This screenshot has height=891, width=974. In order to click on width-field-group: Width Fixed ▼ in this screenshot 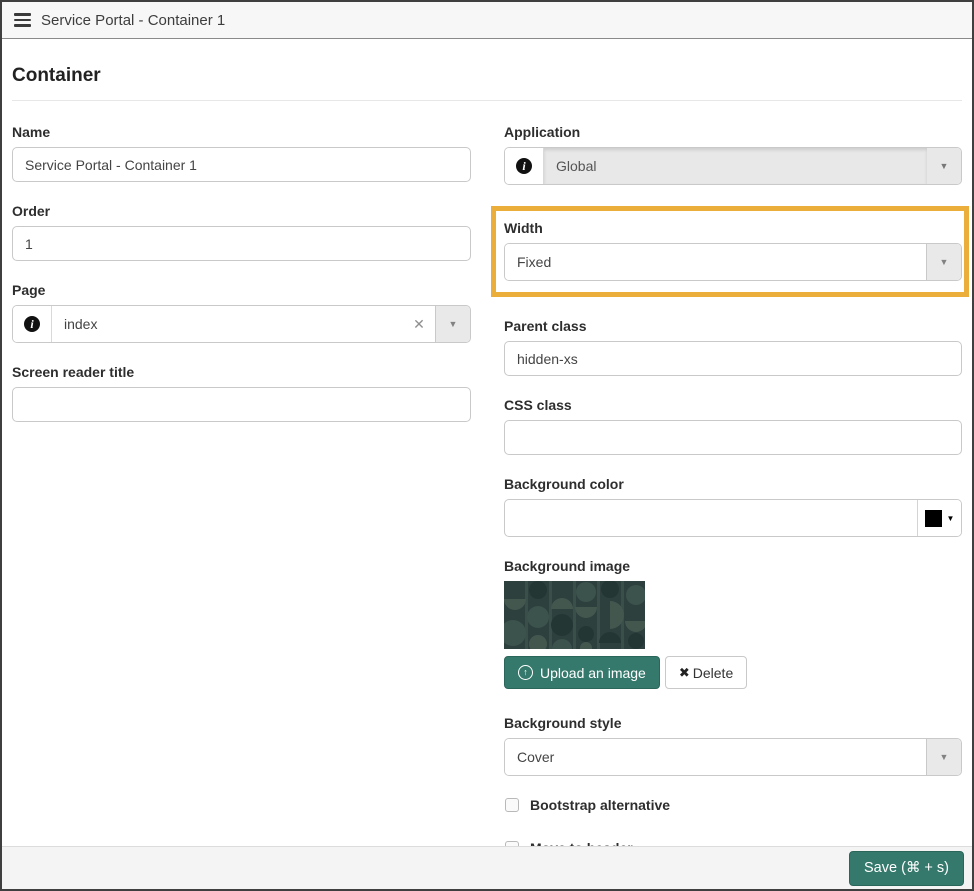, I will do `click(733, 250)`.